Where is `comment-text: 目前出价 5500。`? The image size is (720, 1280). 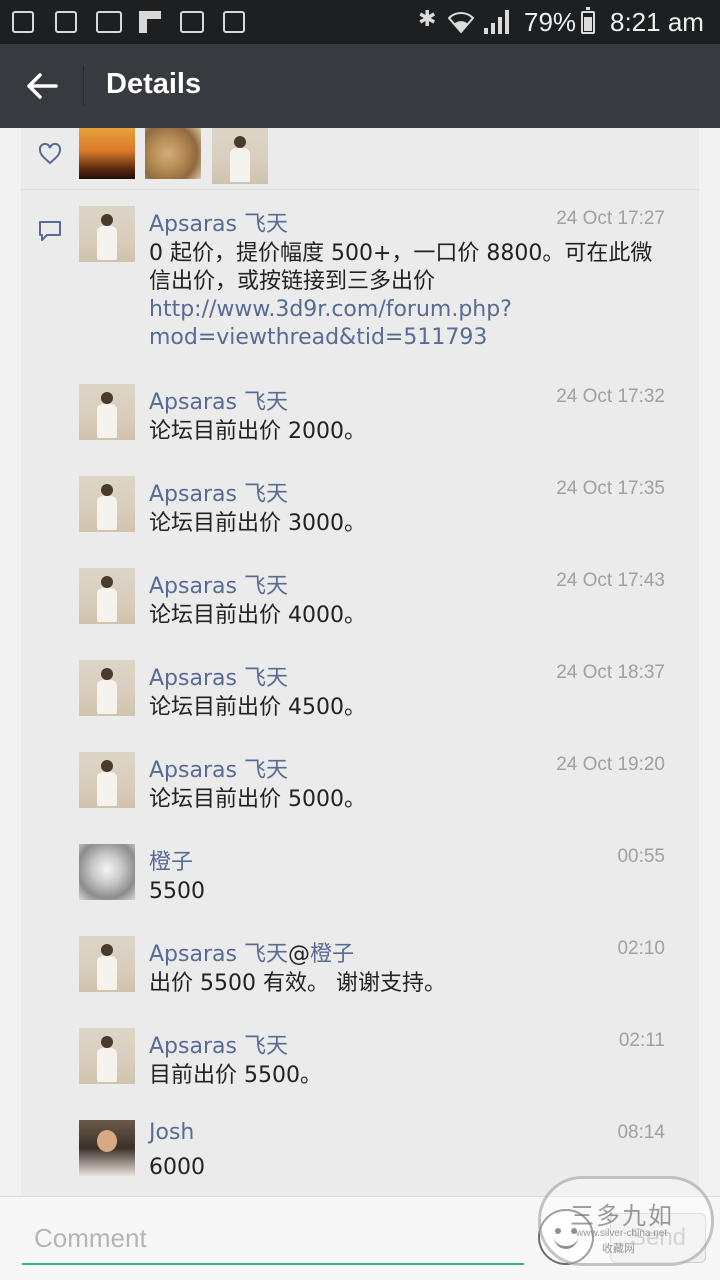 comment-text: 目前出价 5500。 is located at coordinates (235, 1075).